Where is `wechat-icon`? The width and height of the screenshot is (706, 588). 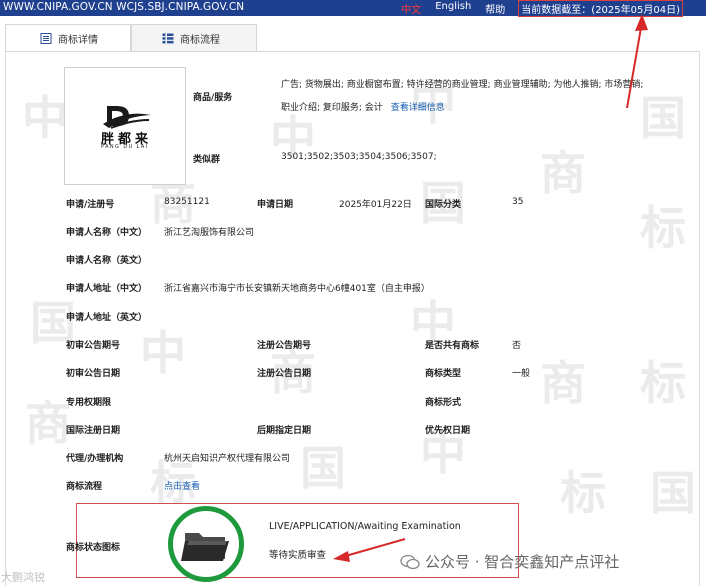
wechat-icon is located at coordinates (410, 561).